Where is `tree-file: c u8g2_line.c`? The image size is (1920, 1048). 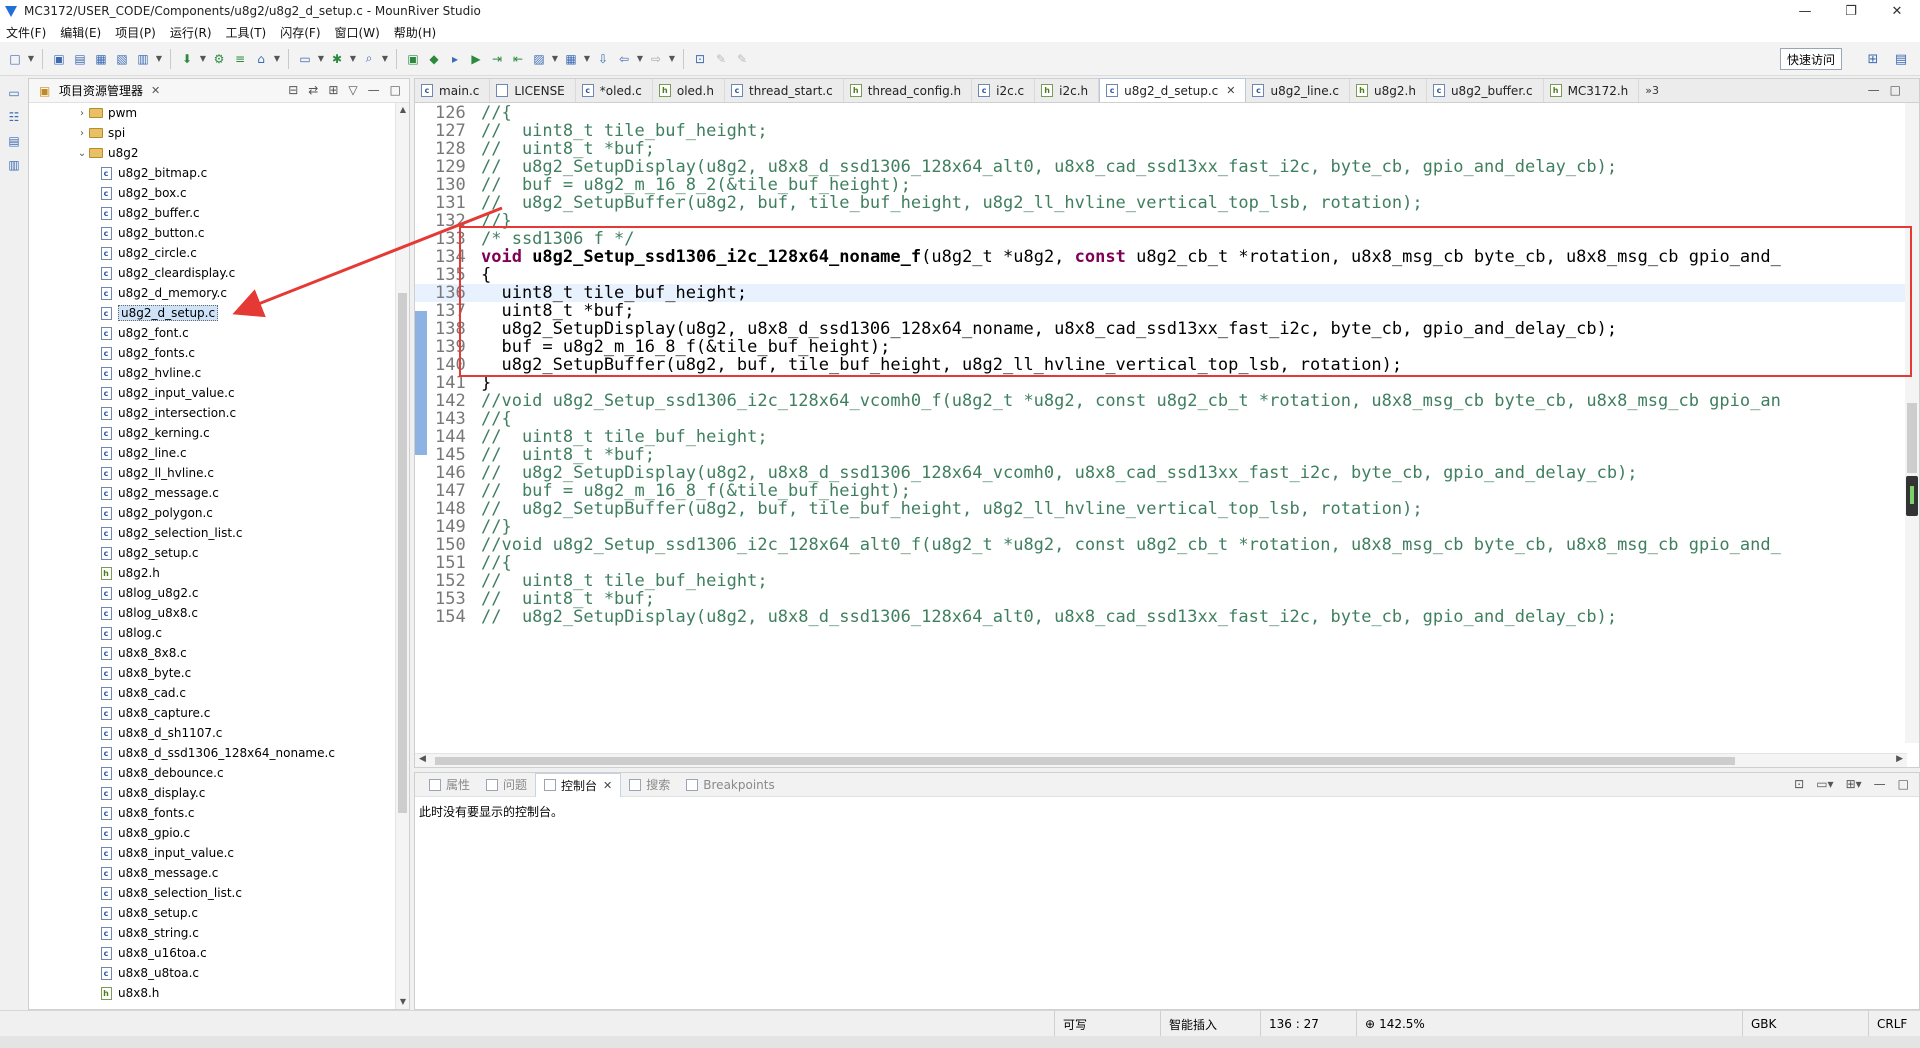
tree-file: c u8g2_line.c is located at coordinates (213, 453).